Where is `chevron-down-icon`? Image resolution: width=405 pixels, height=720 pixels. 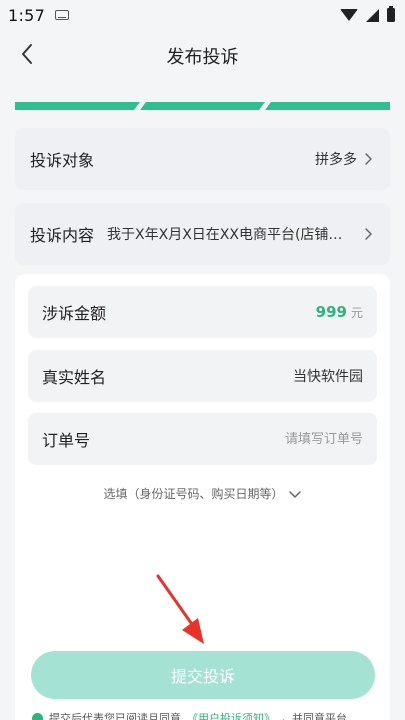
chevron-down-icon is located at coordinates (295, 494).